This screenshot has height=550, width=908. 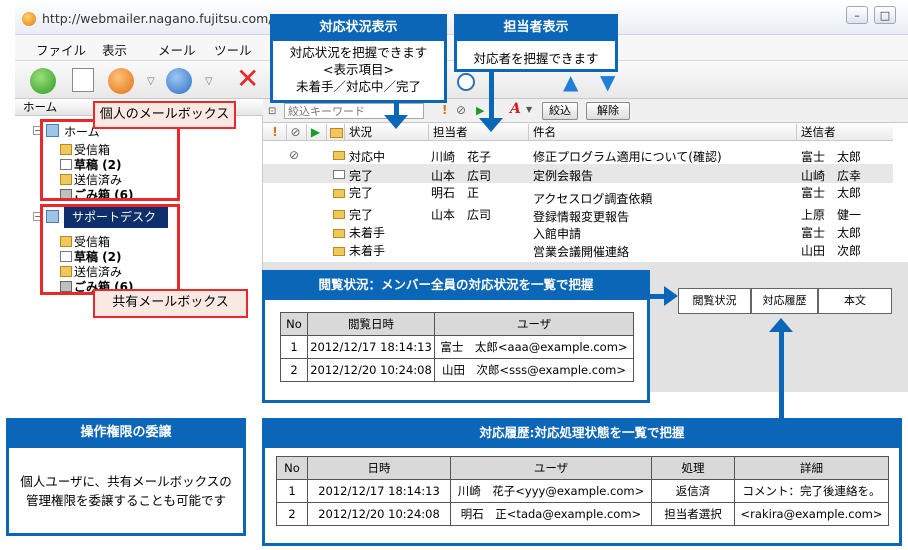 What do you see at coordinates (40, 107) in the screenshot?
I see `folder-pane-title: ホーム` at bounding box center [40, 107].